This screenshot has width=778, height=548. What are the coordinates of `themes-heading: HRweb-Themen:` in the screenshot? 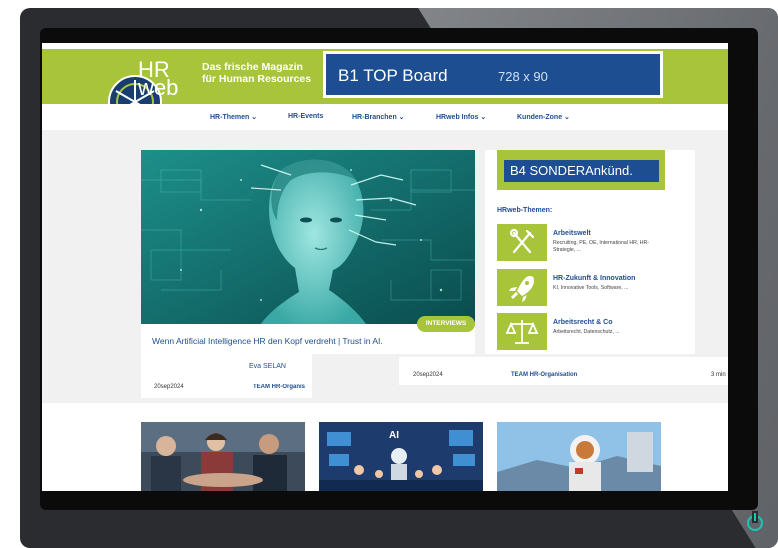 It's located at (525, 210).